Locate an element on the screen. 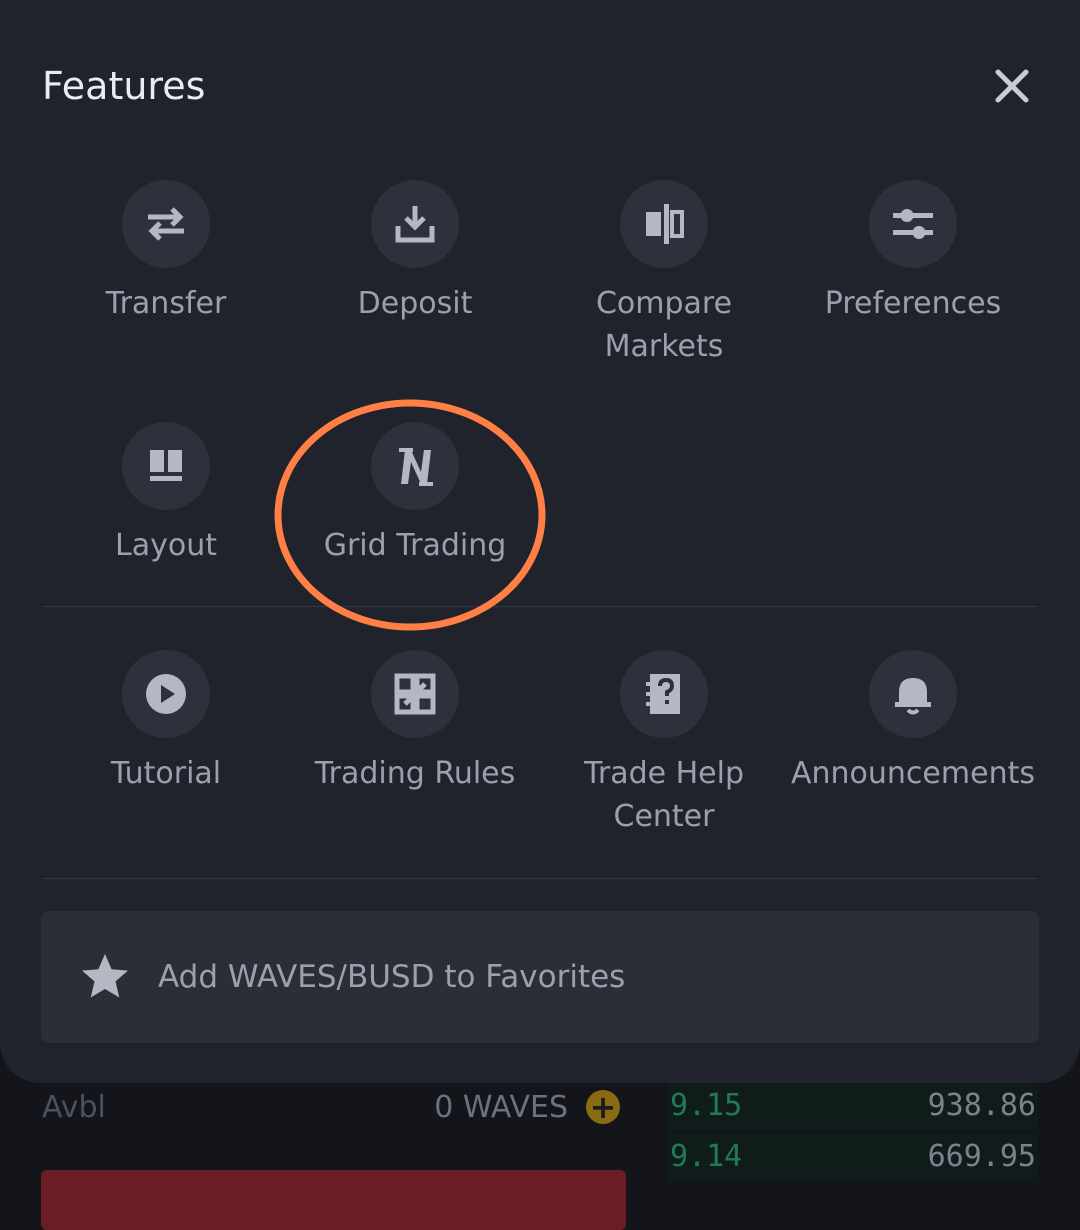 This screenshot has width=1080, height=1230. feature-trading-rules: Trading Rules is located at coordinates (415, 722).